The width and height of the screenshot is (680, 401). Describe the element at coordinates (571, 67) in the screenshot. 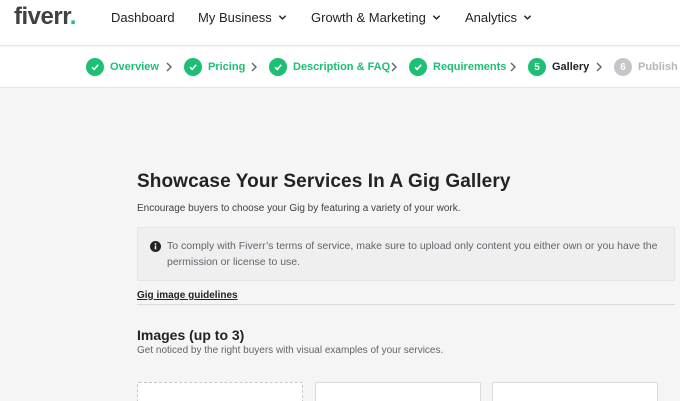

I see `step-label: Gallery` at that location.